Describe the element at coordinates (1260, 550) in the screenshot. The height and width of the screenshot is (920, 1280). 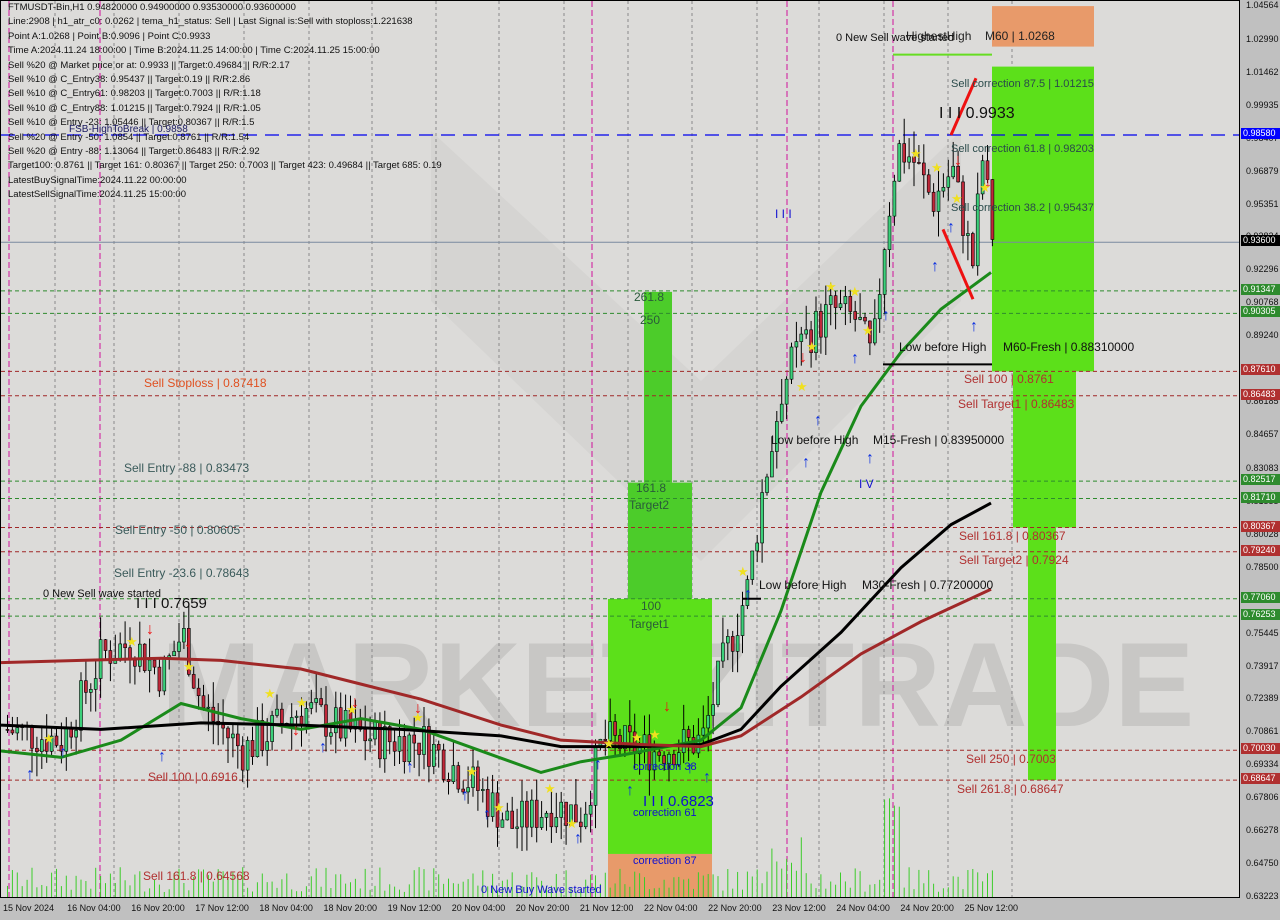
I see `price-tag: 0.79240` at that location.